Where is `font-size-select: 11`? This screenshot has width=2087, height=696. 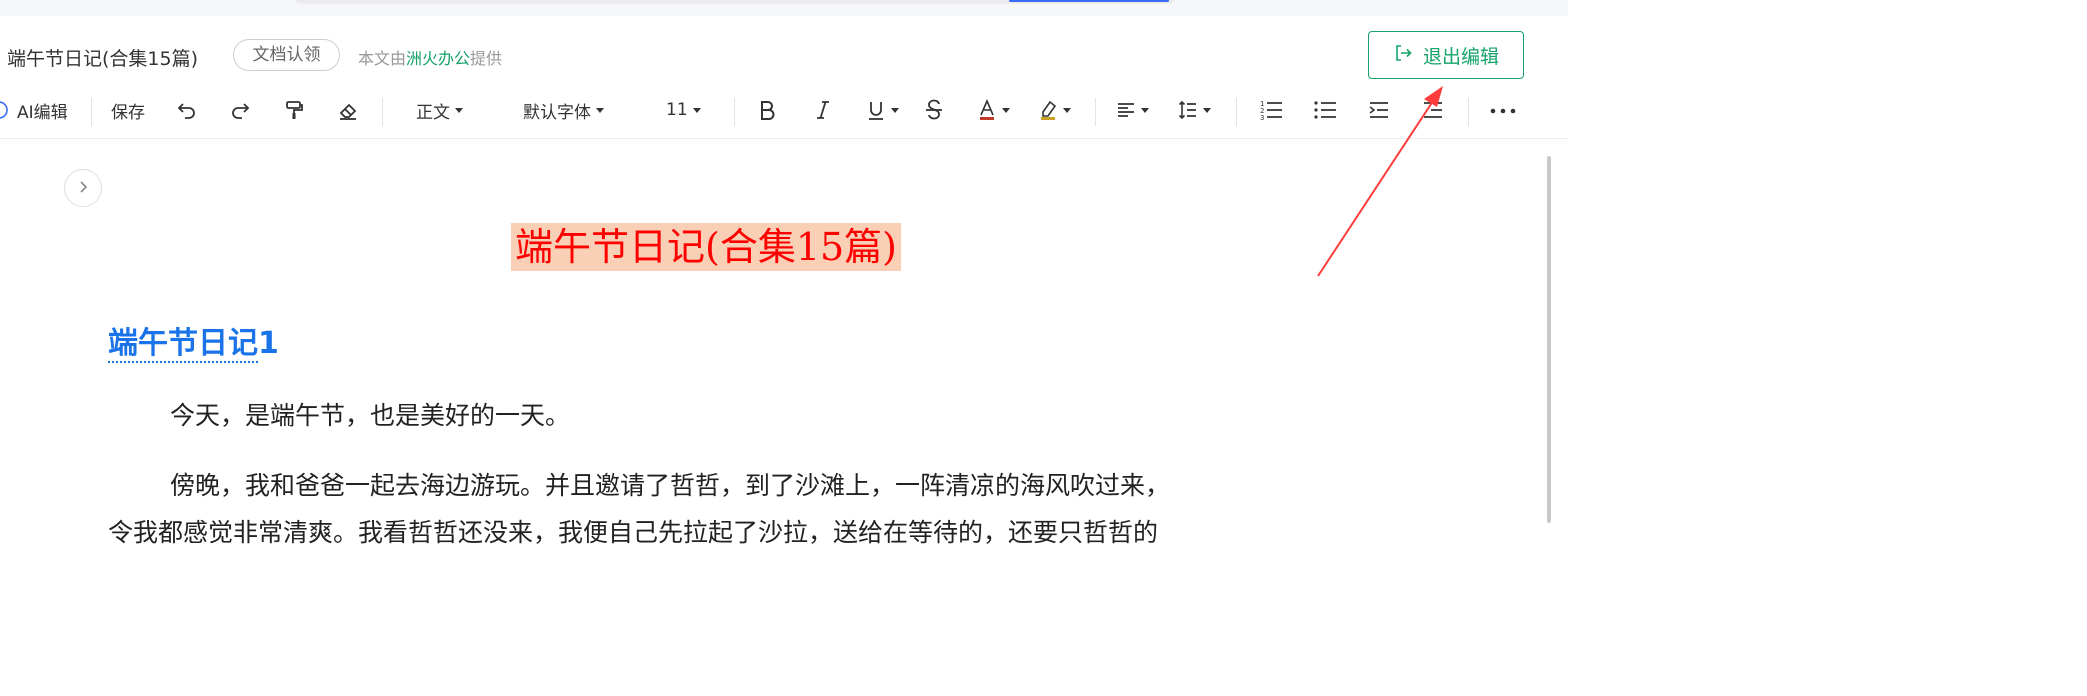
font-size-select: 11 is located at coordinates (683, 110).